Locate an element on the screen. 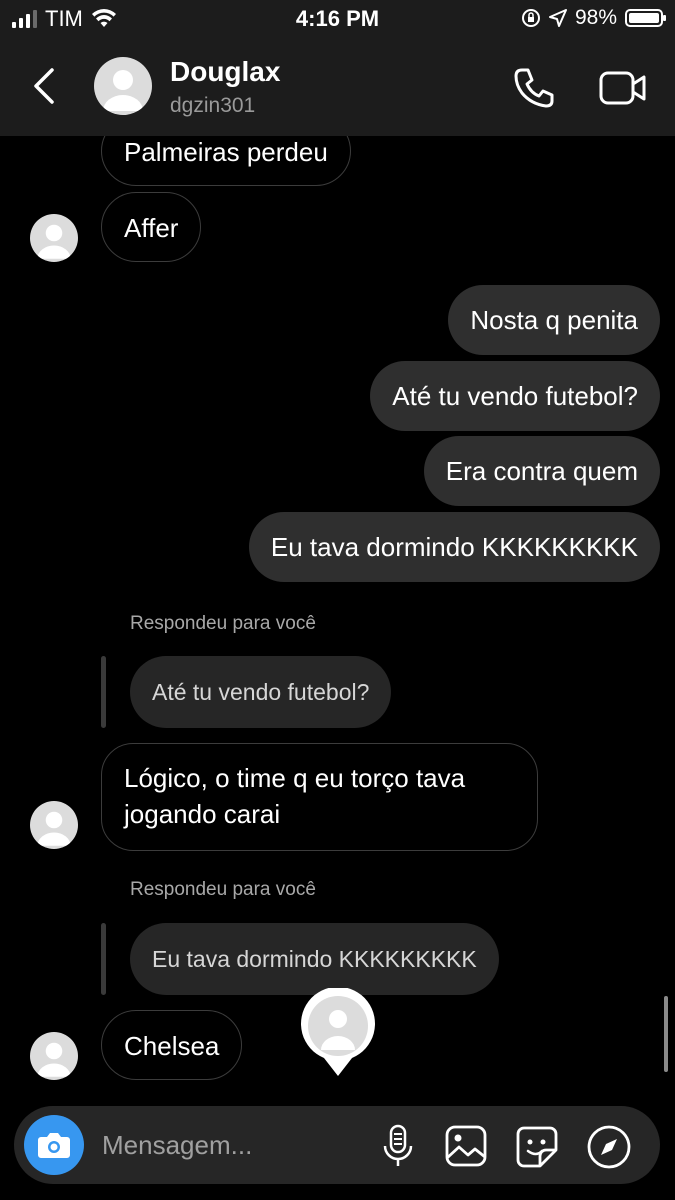 The image size is (675, 1200). map-pin-avatar-icon is located at coordinates (338, 1033).